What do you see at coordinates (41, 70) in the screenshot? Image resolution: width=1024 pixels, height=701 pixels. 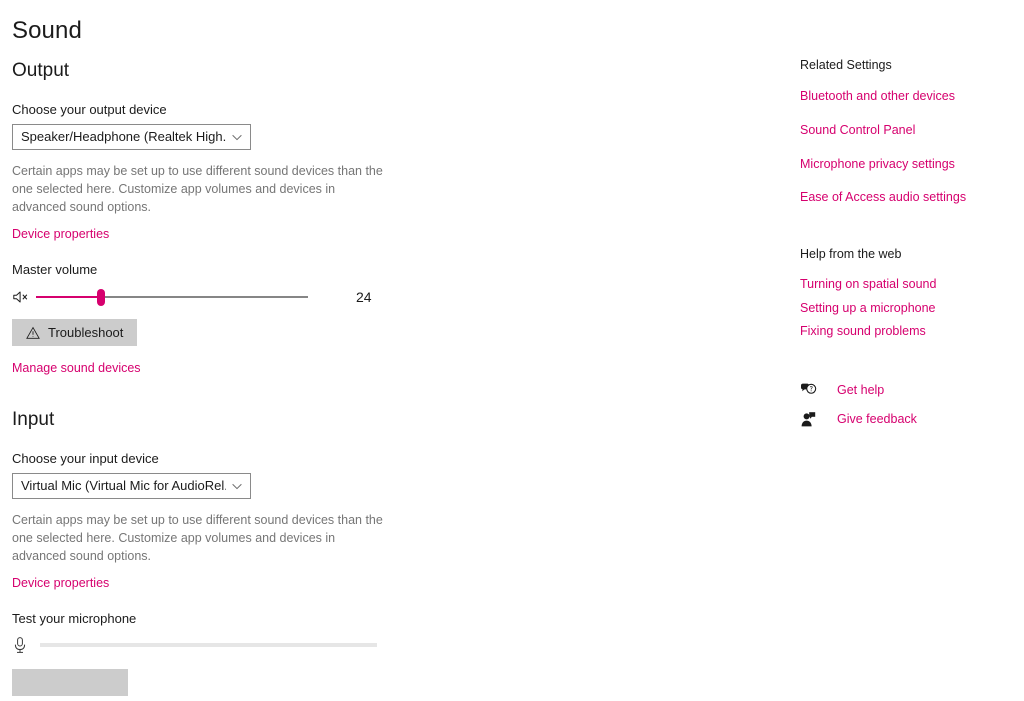 I see `output-section-heading: Output` at bounding box center [41, 70].